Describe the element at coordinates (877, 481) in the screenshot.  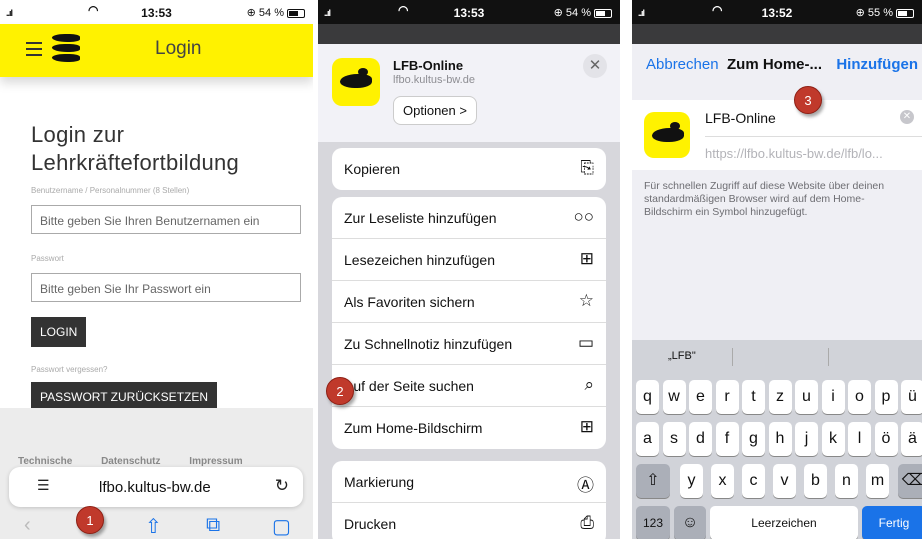
I see `key-m: m` at that location.